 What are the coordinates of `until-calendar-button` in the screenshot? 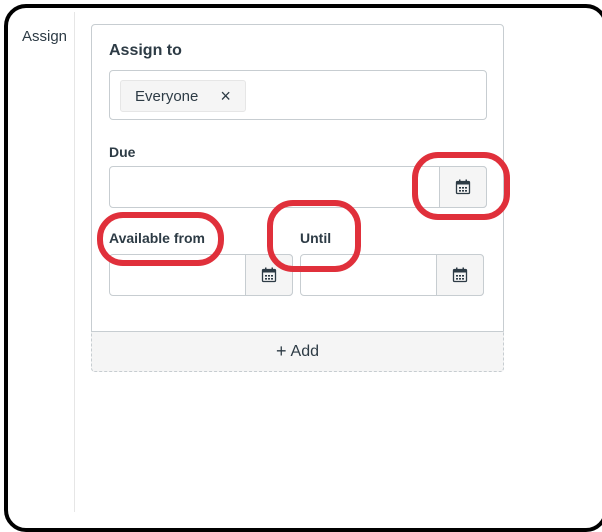 It's located at (460, 275).